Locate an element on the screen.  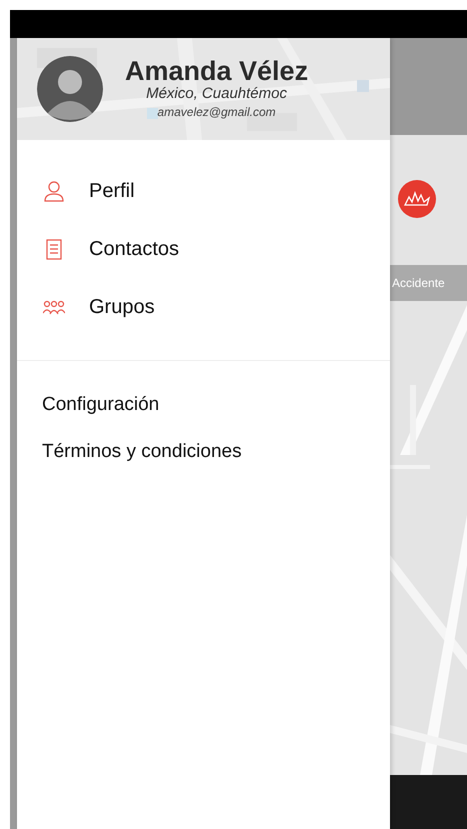
alert-label: Accidente is located at coordinates (428, 283).